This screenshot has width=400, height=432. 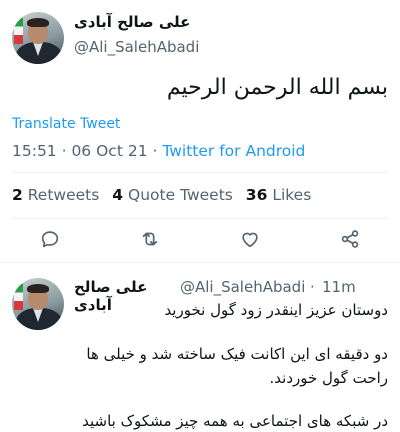 What do you see at coordinates (138, 22) in the screenshot?
I see `author-display-name: علی صالح آبادی` at bounding box center [138, 22].